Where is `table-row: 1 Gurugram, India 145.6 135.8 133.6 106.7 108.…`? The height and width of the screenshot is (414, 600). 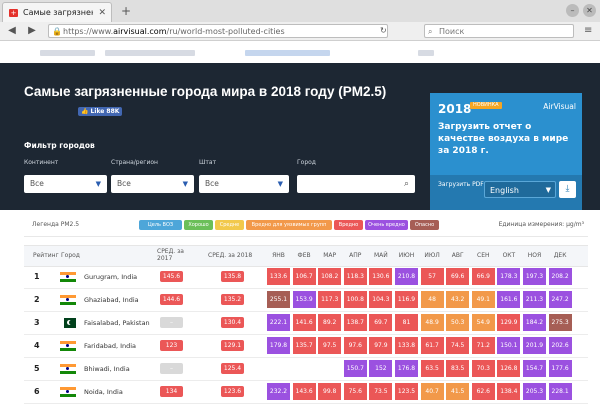 table-row: 1 Gurugram, India 145.6 135.8 133.6 106.7 108.… is located at coordinates (306, 277).